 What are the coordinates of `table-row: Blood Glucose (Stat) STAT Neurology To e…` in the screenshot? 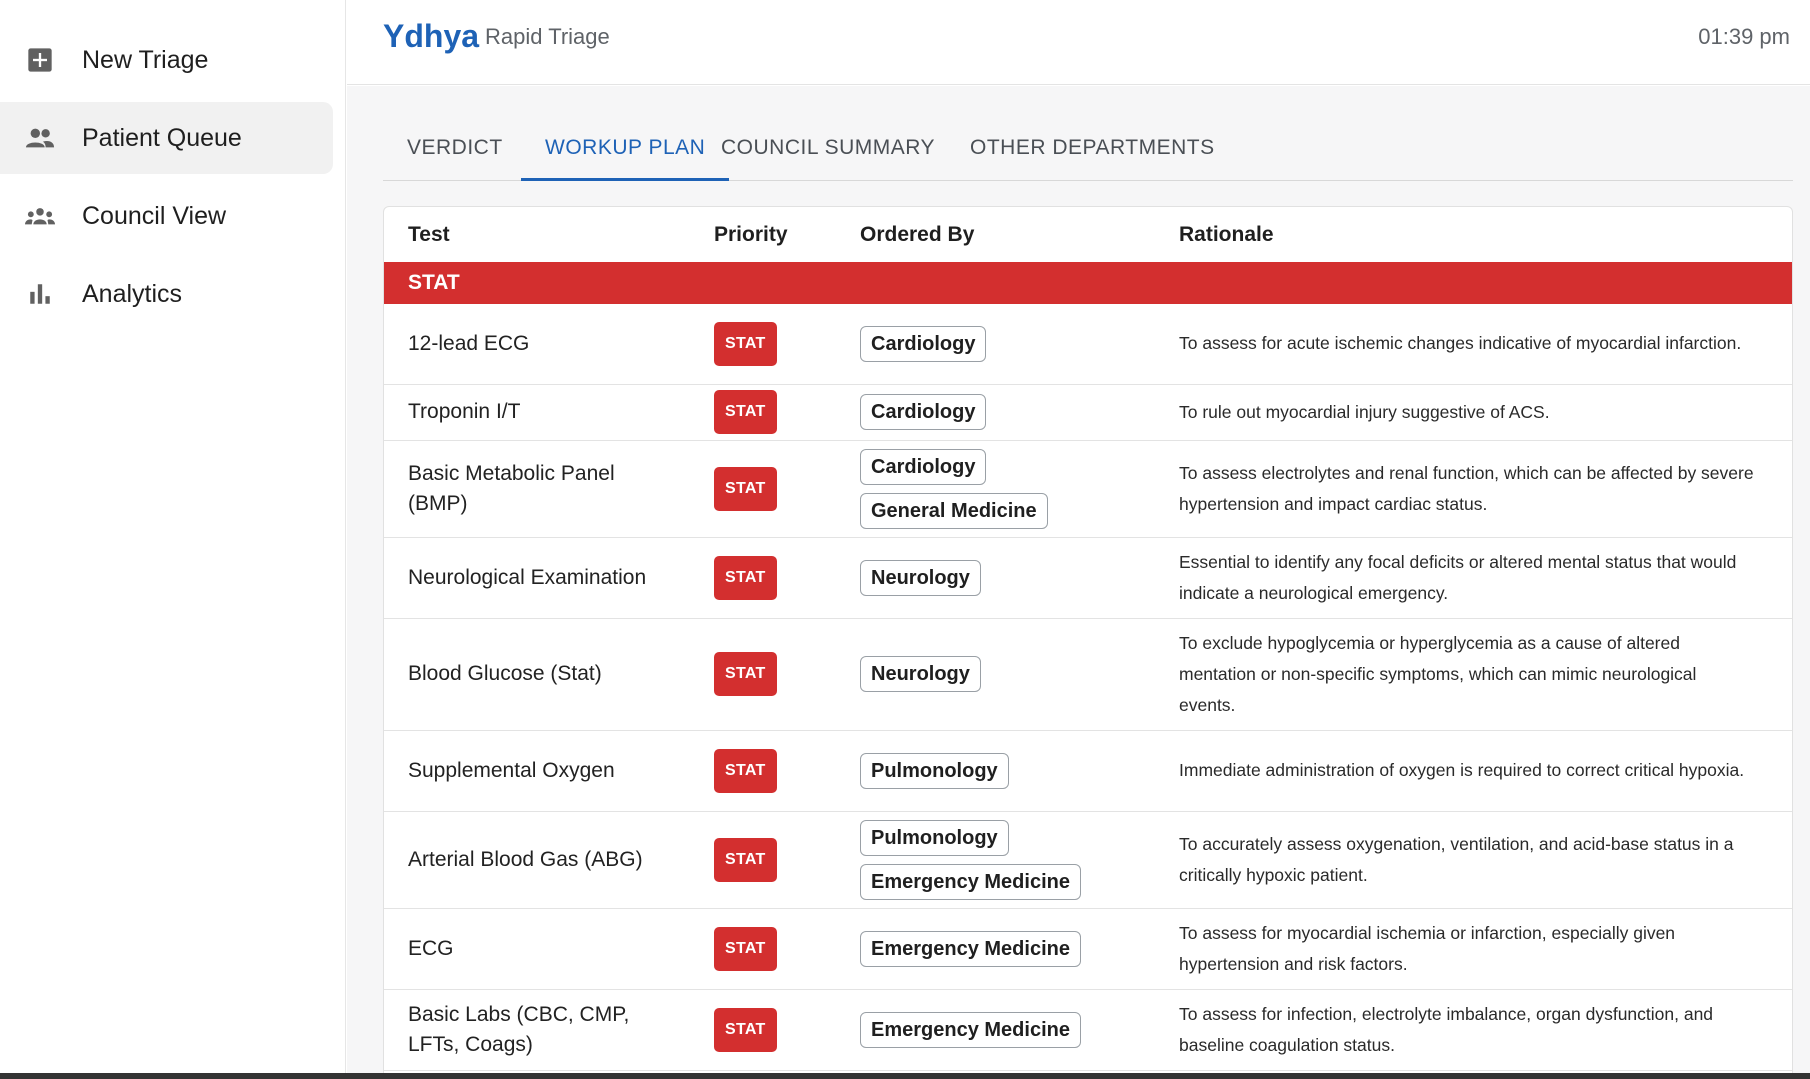 It's located at (1088, 674).